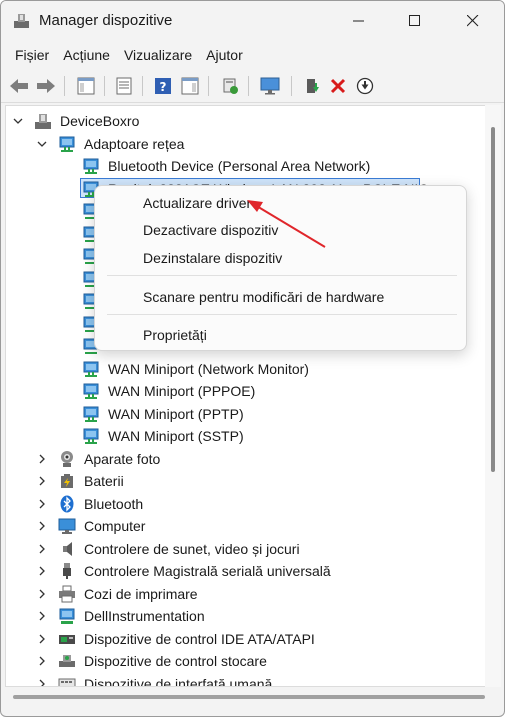 The image size is (505, 717). I want to click on category-label: Dispozitive de control IDE ATA/ATAPI, so click(199, 639).